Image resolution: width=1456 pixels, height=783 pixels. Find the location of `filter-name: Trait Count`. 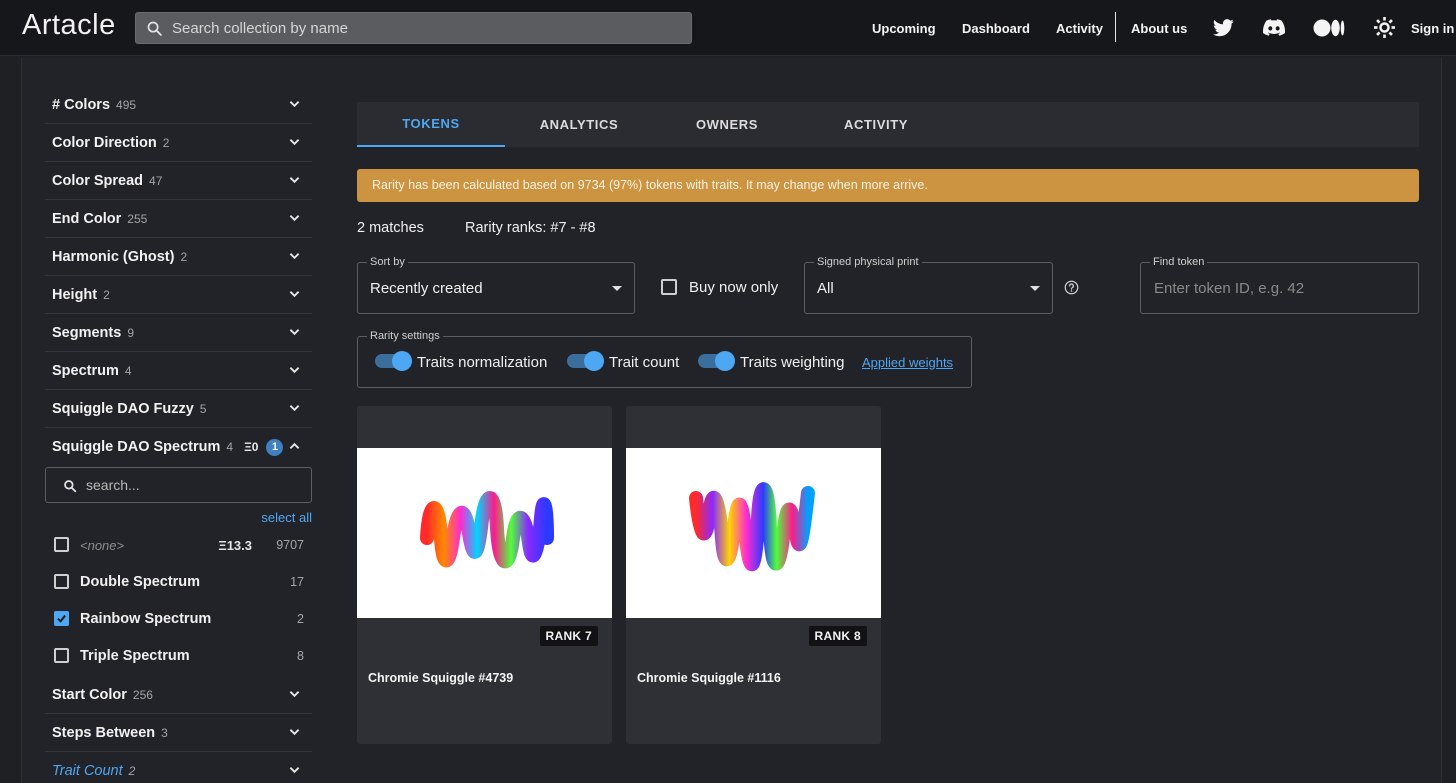

filter-name: Trait Count is located at coordinates (87, 771).